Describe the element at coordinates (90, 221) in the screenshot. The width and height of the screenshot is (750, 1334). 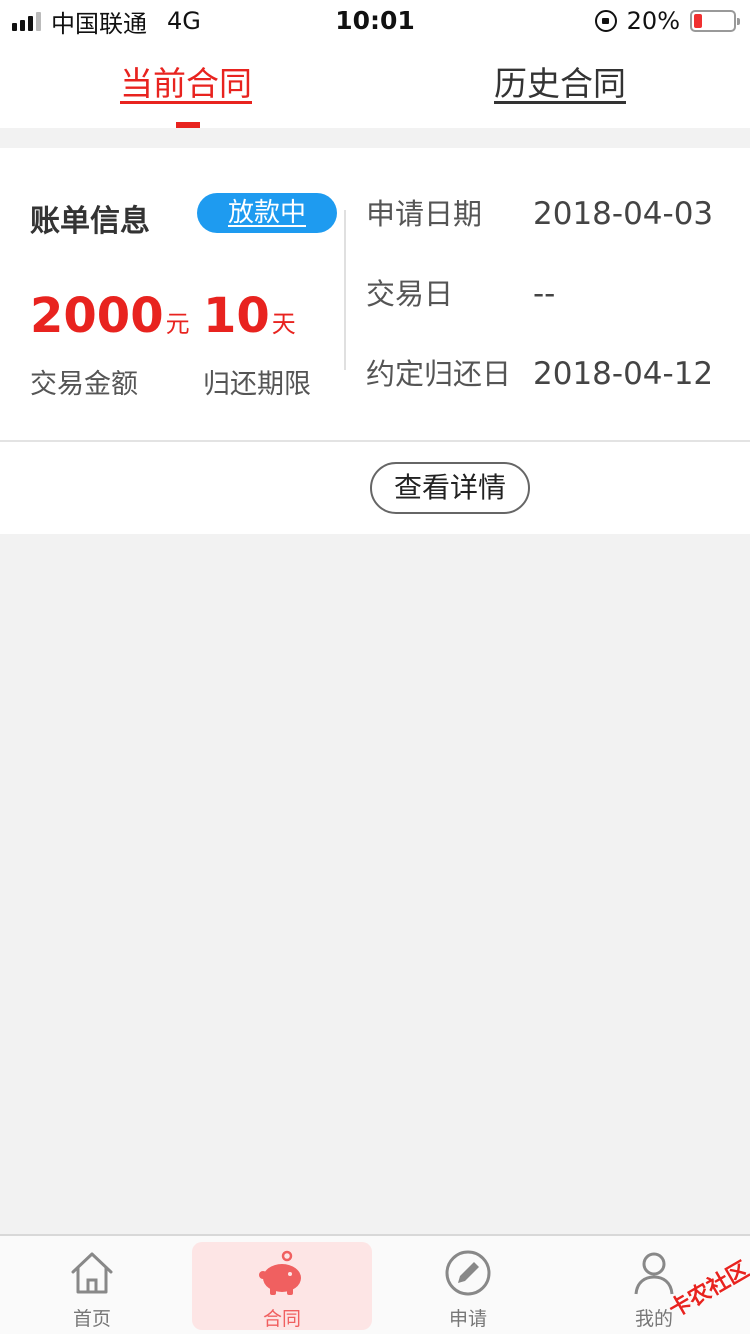
I see `bill-title: 账单信息` at that location.